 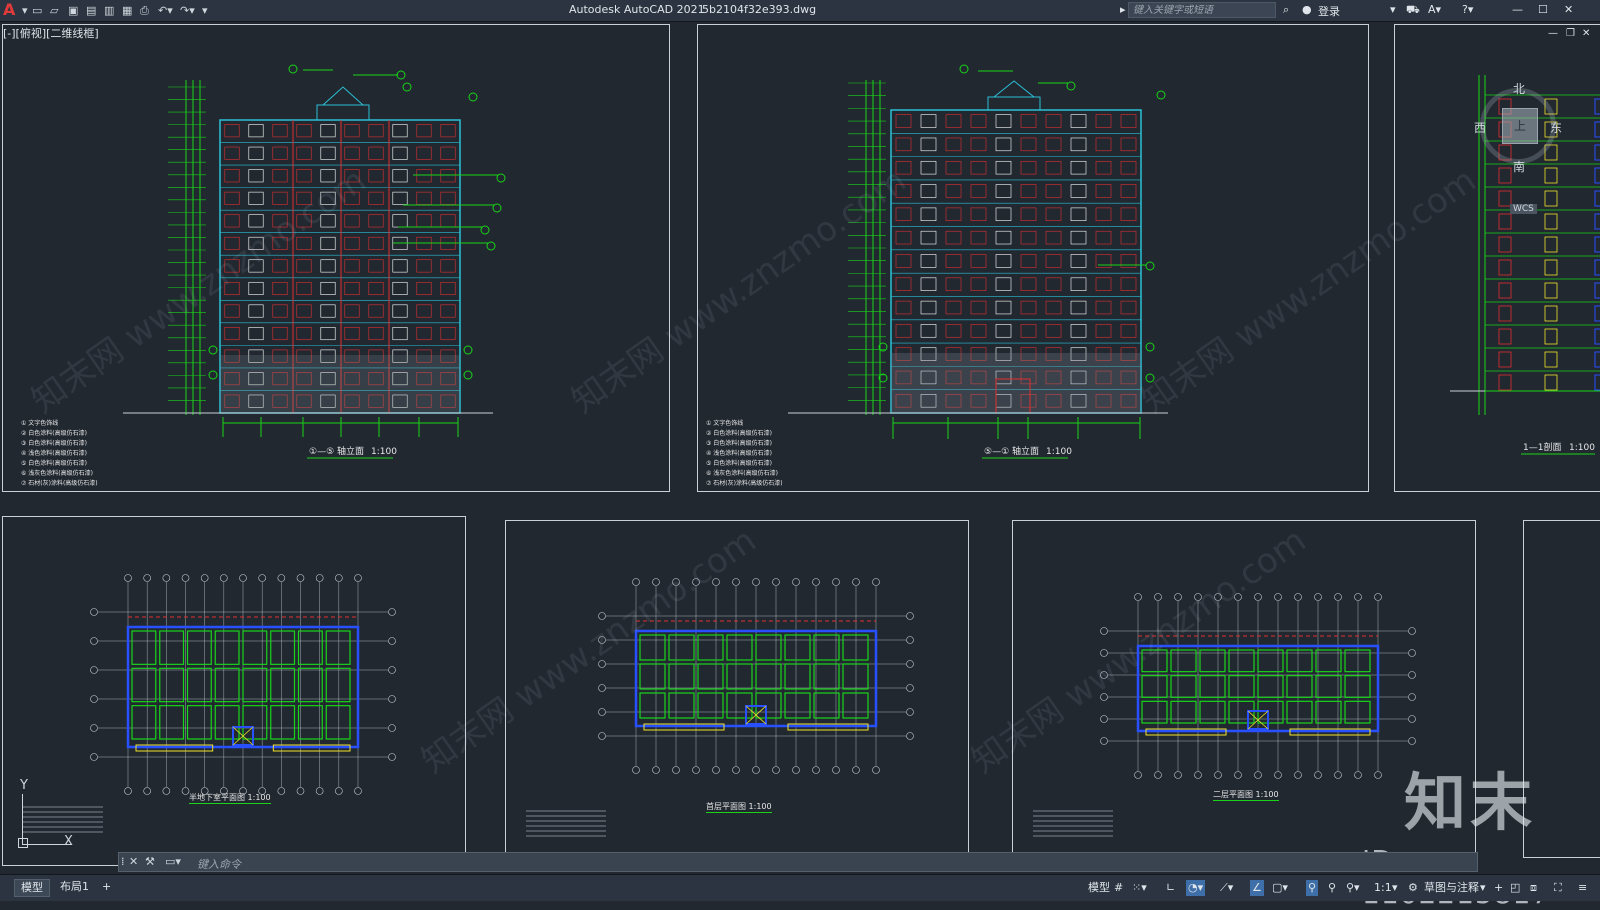 What do you see at coordinates (1383, 888) in the screenshot?
I see `annotation-scale-value: 1:1` at bounding box center [1383, 888].